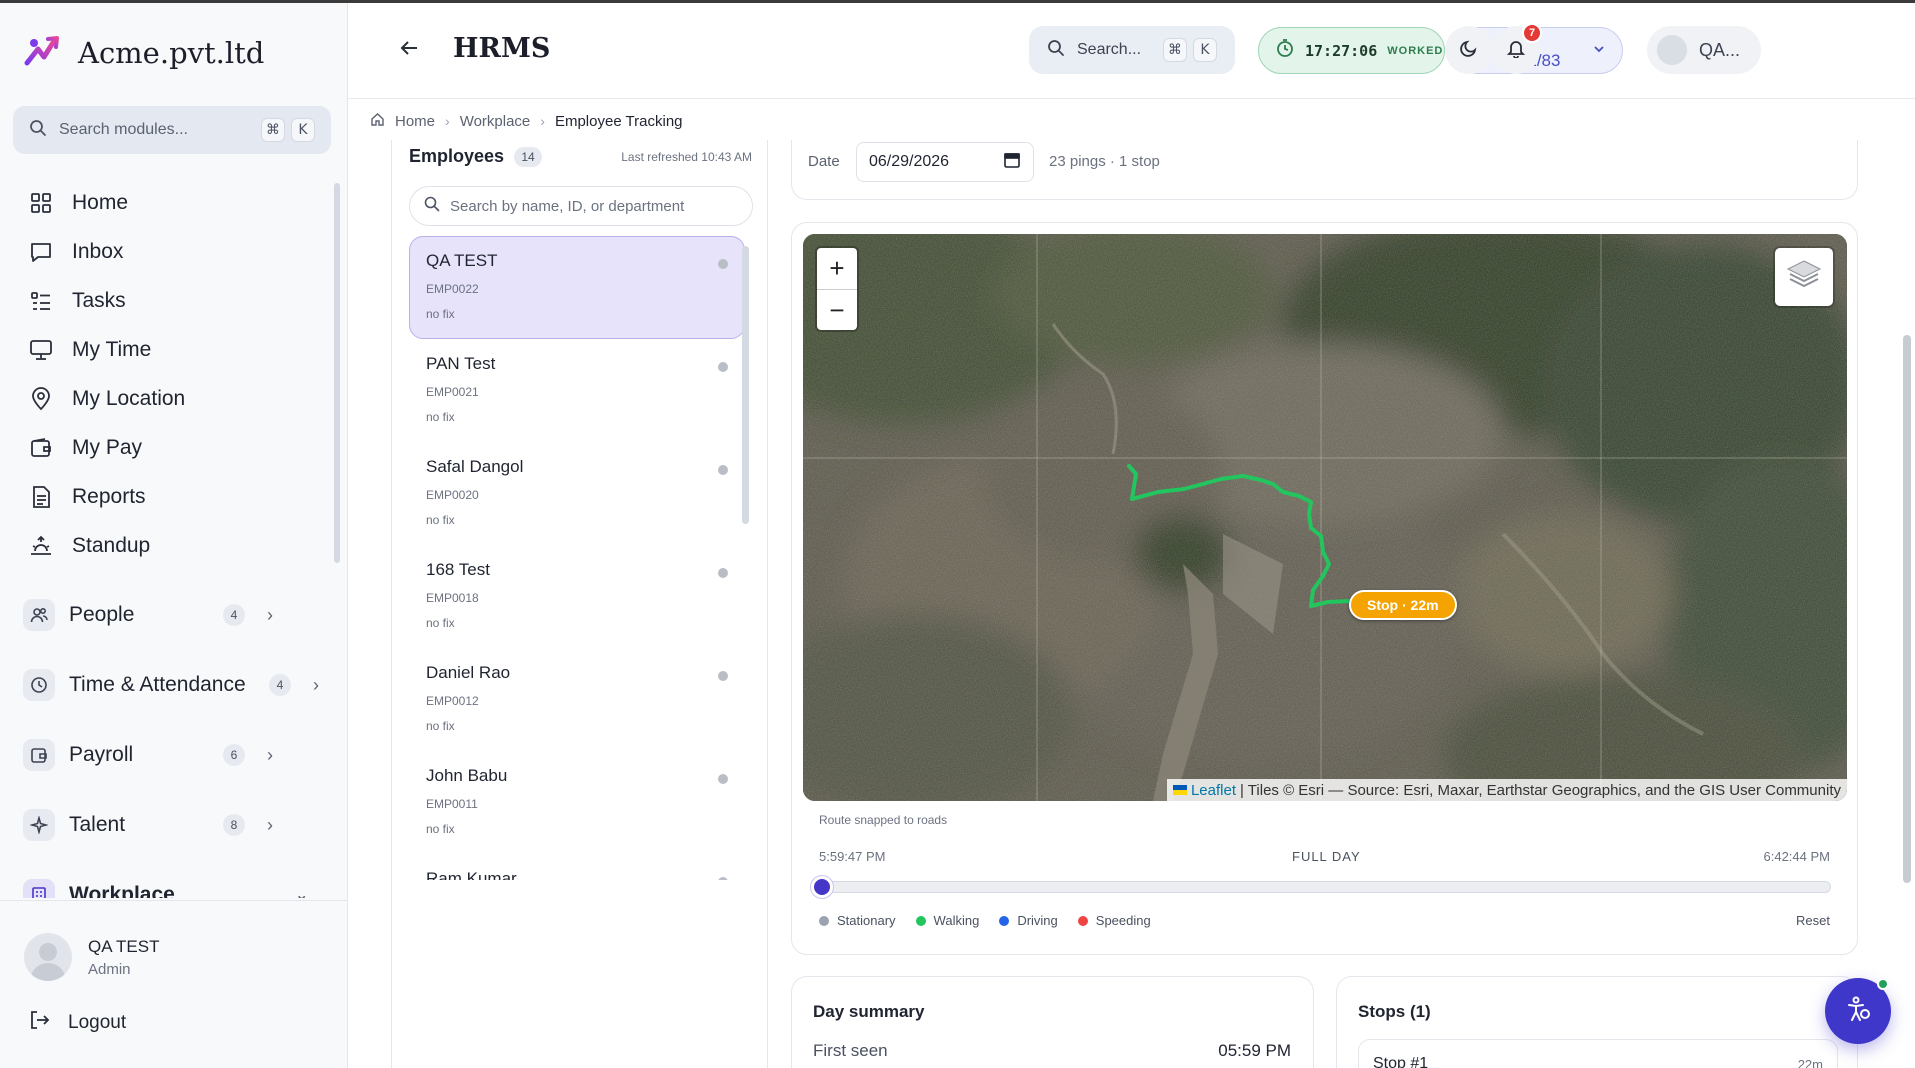 The width and height of the screenshot is (1915, 1068). I want to click on legend-item-stationary: Stationary, so click(857, 920).